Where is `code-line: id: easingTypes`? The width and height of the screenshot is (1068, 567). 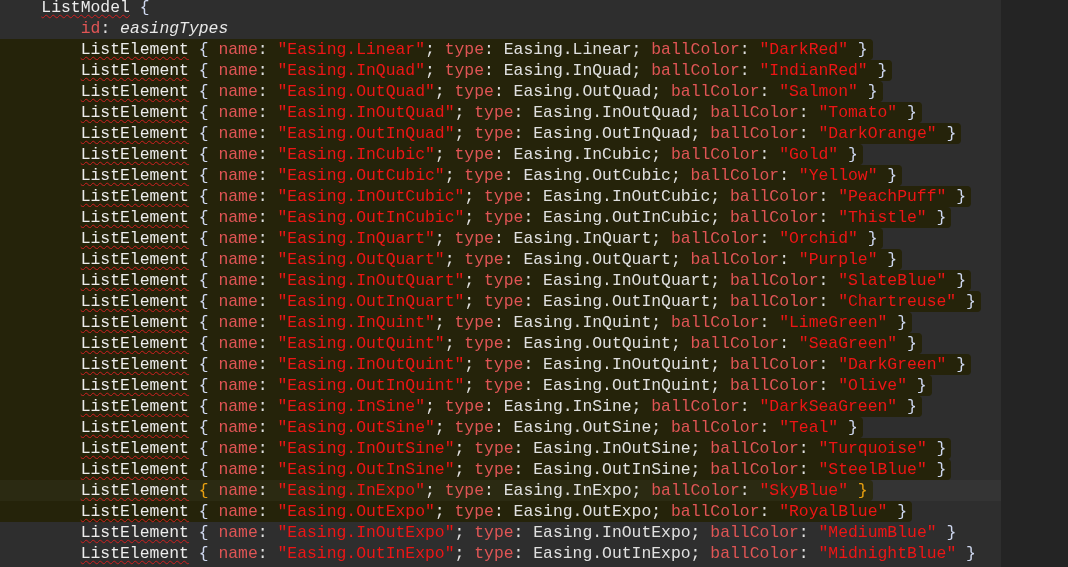 code-line: id: easingTypes is located at coordinates (154, 28).